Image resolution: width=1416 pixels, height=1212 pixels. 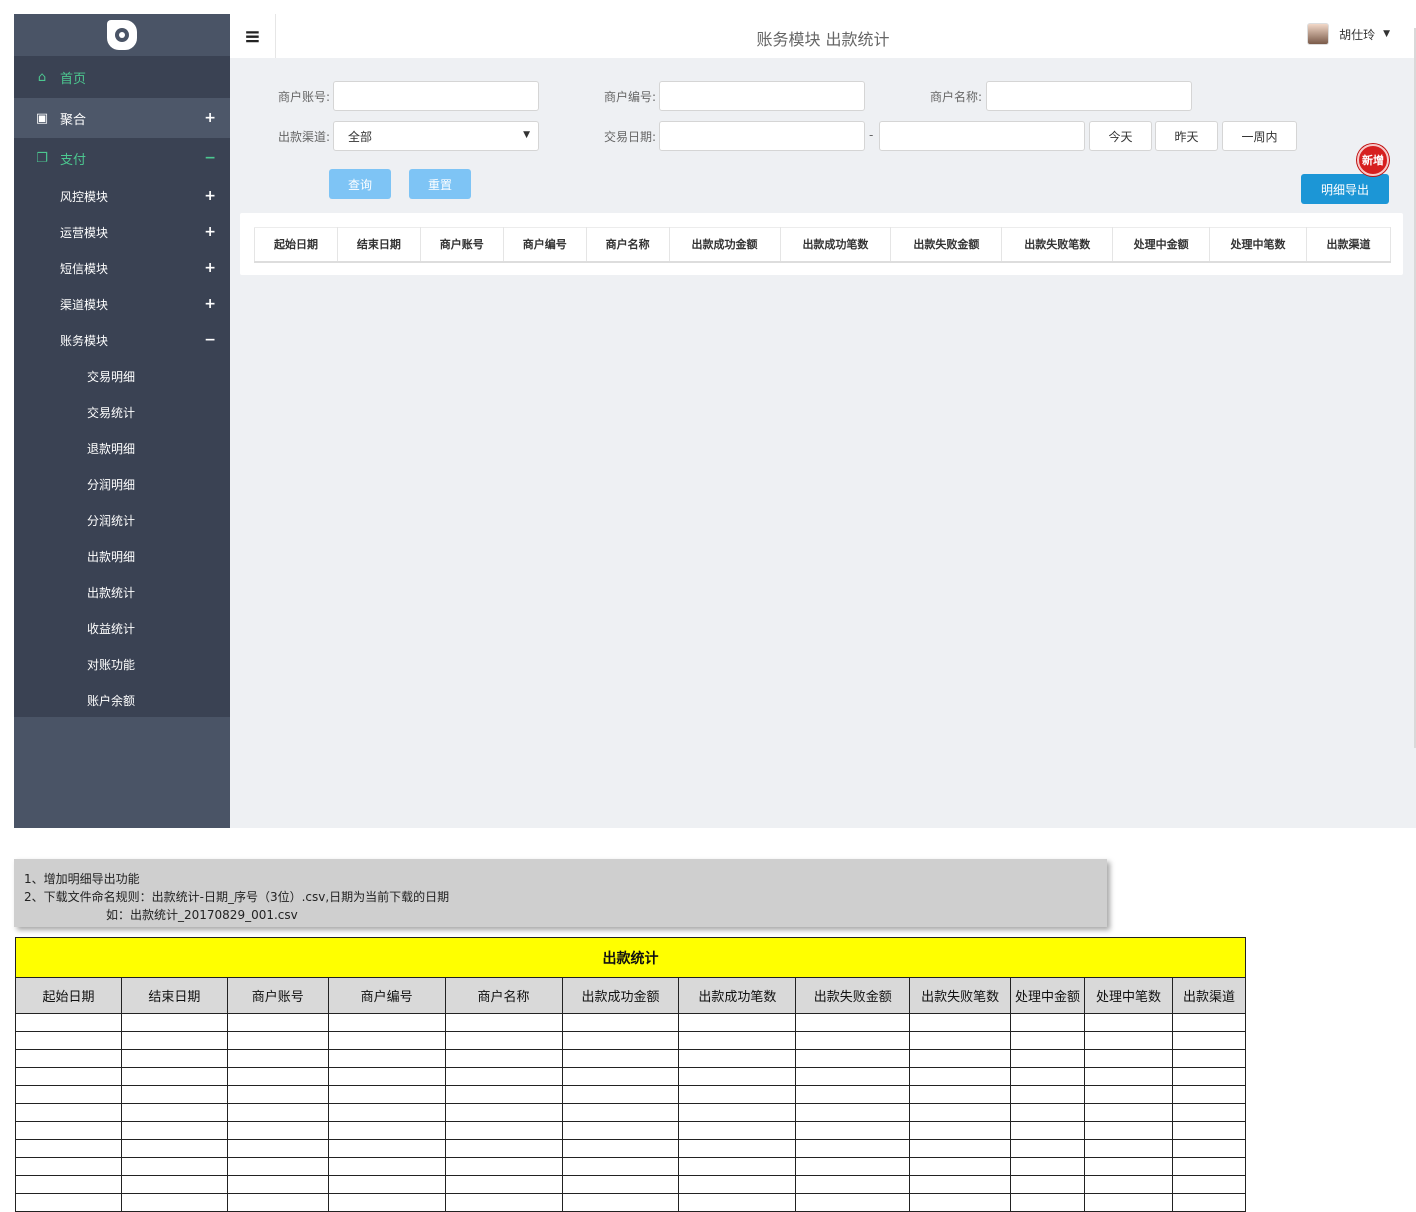 I want to click on note-line: 2、下载文件命名规则：出款统计-日期_序号（3位）.csv,日期为当前下载的日期, so click(x=237, y=897).